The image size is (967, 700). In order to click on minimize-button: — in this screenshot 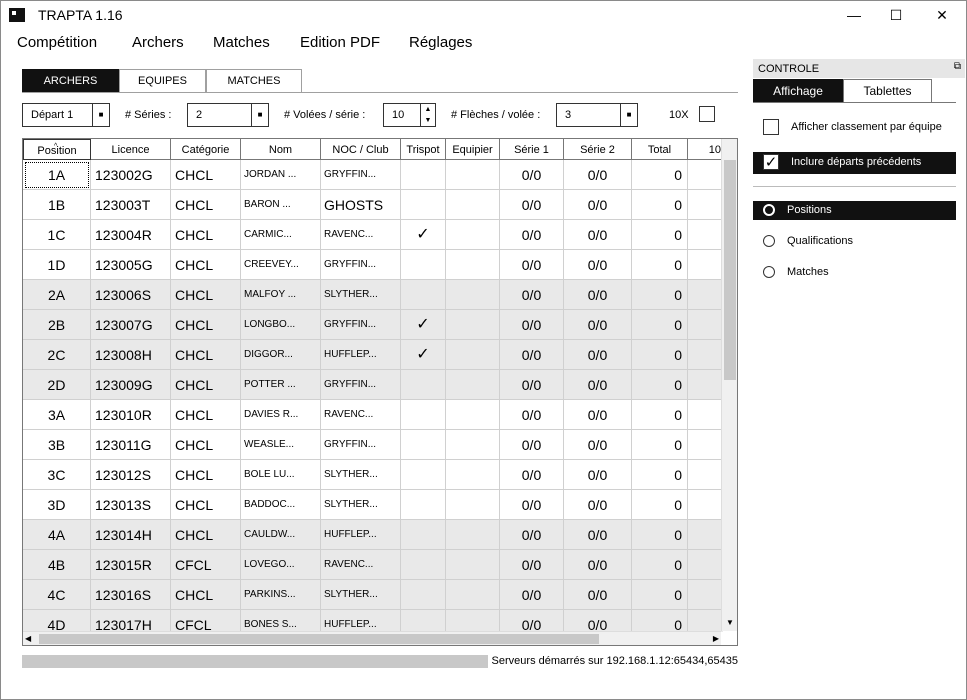, I will do `click(854, 15)`.